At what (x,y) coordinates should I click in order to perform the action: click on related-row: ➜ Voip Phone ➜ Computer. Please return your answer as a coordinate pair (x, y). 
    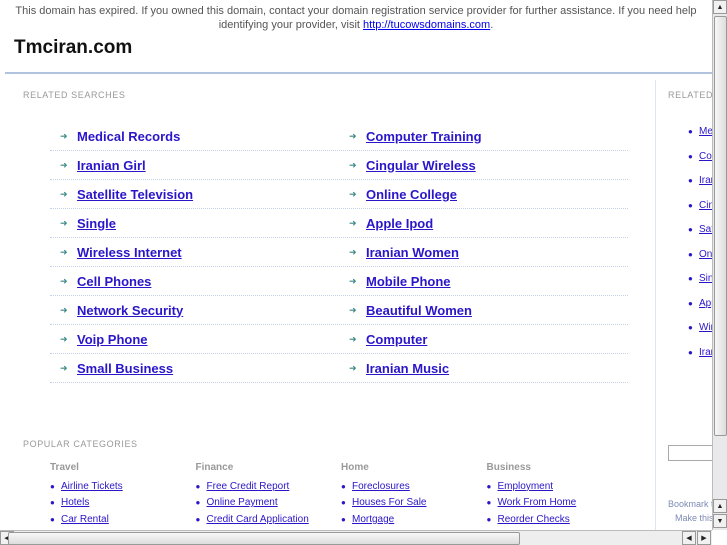
    Looking at the image, I should click on (339, 339).